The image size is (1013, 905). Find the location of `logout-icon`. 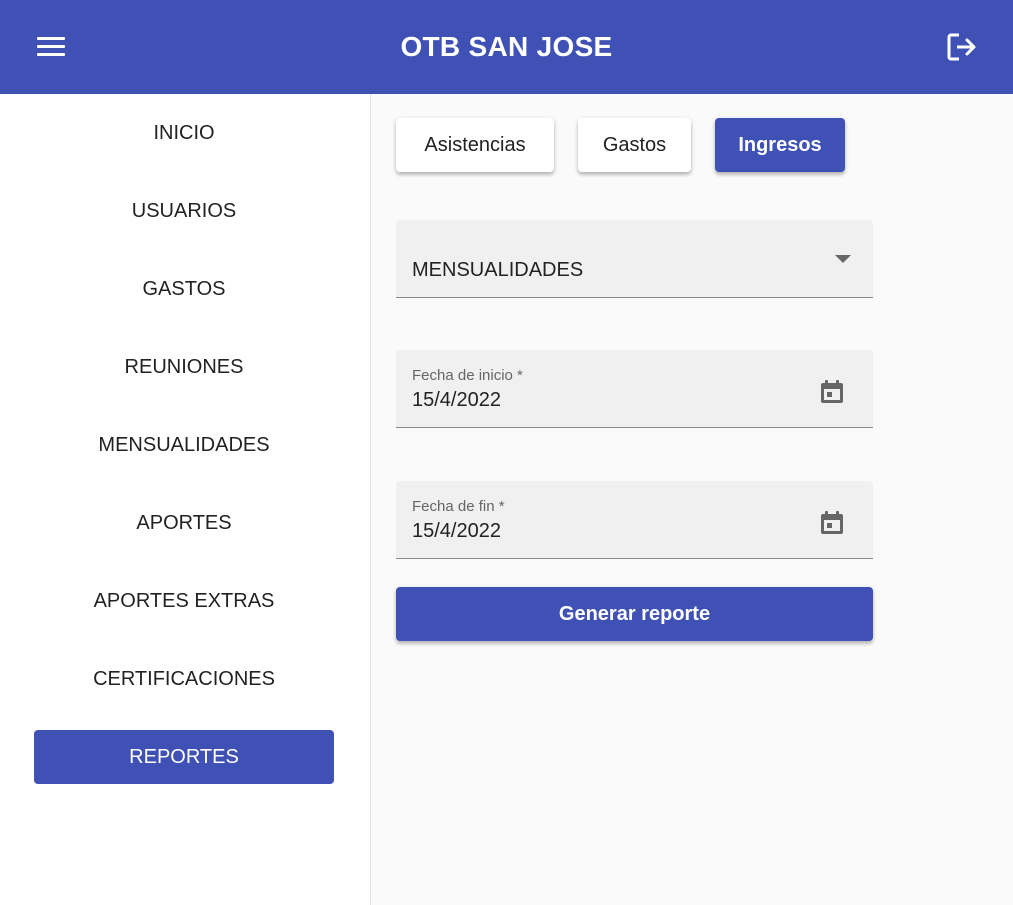

logout-icon is located at coordinates (961, 47).